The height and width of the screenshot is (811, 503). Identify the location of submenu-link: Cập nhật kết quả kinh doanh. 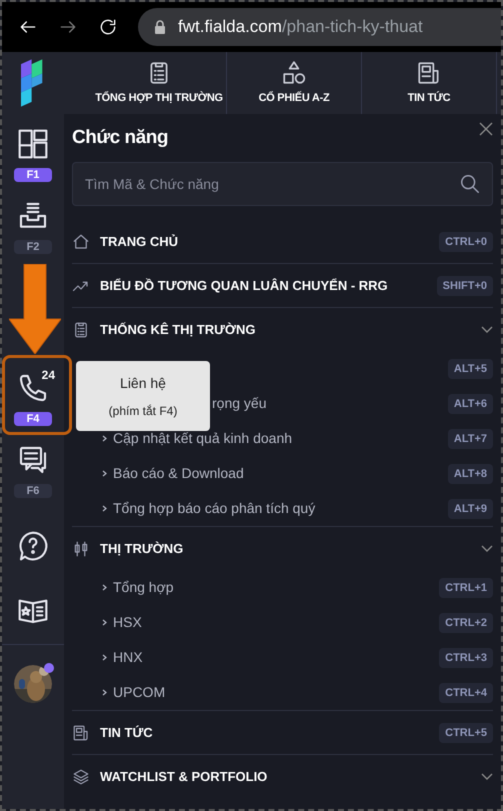
(202, 438).